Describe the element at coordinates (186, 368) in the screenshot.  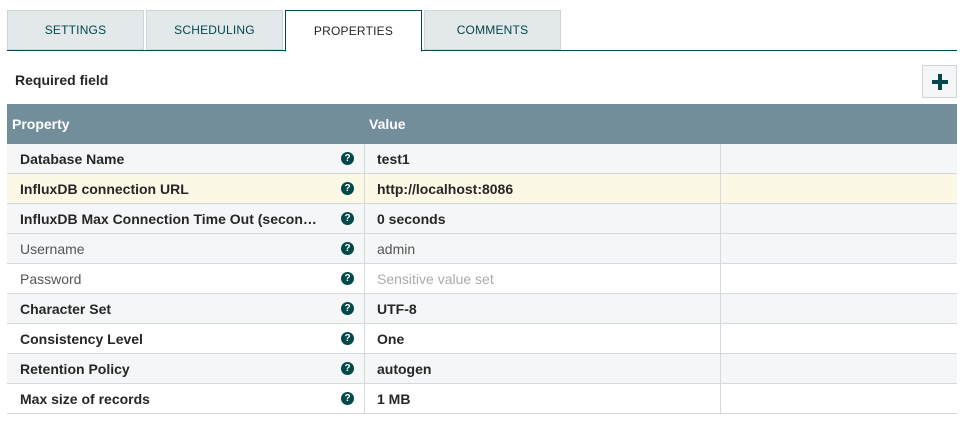
I see `property-name-cell: Retention Policy ?` at that location.